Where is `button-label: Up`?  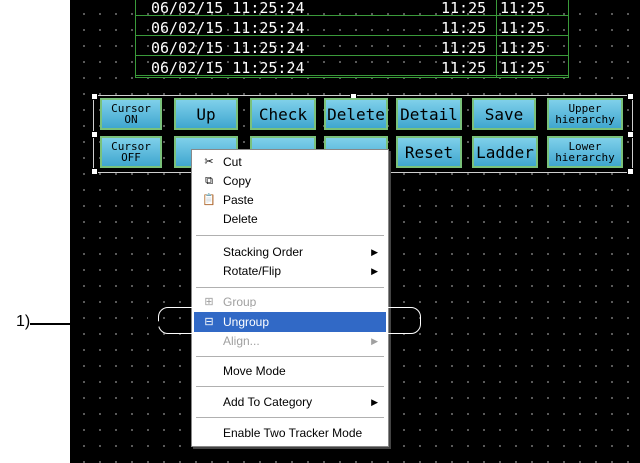 button-label: Up is located at coordinates (206, 114).